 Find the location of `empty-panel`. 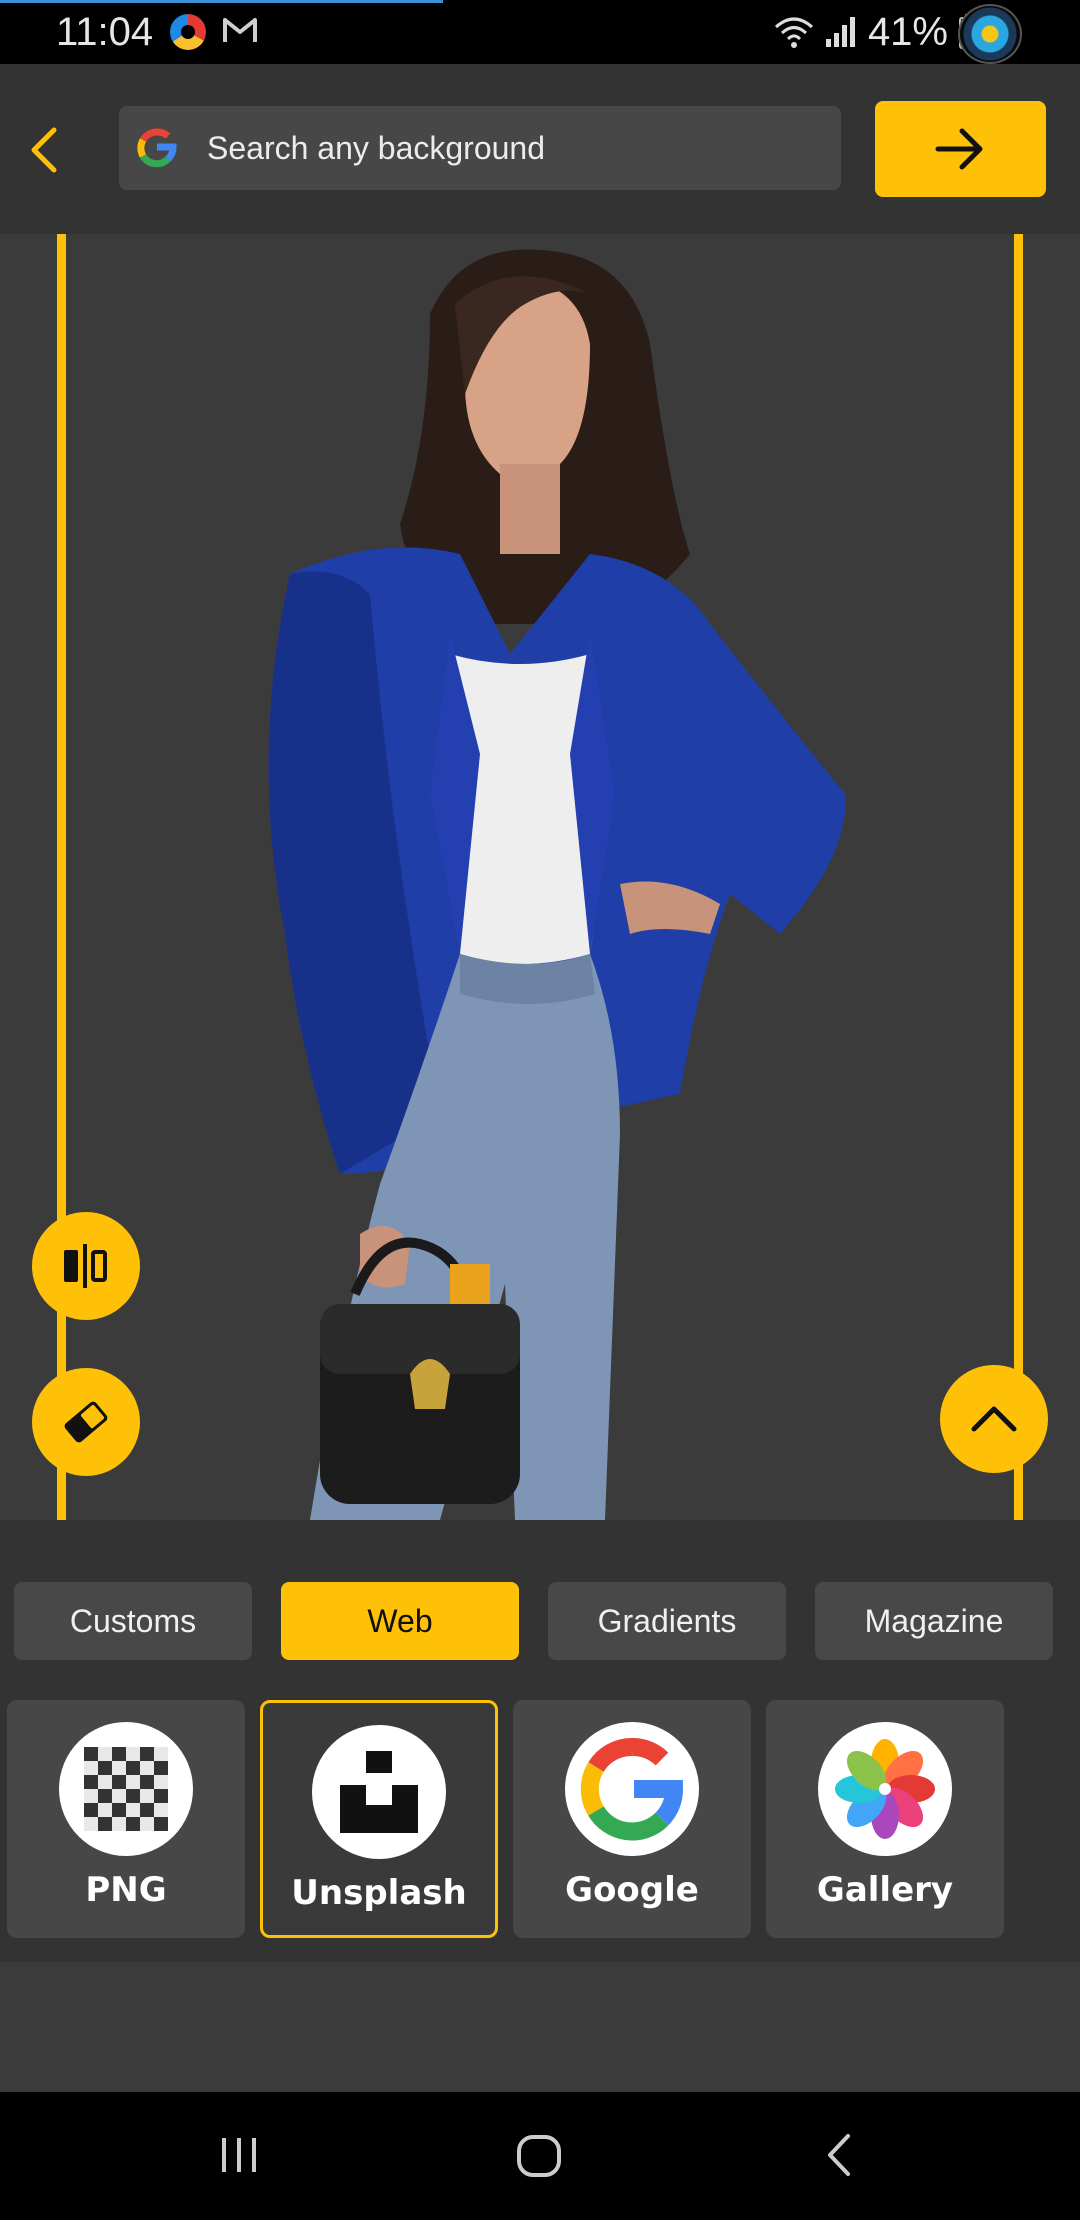

empty-panel is located at coordinates (540, 2027).